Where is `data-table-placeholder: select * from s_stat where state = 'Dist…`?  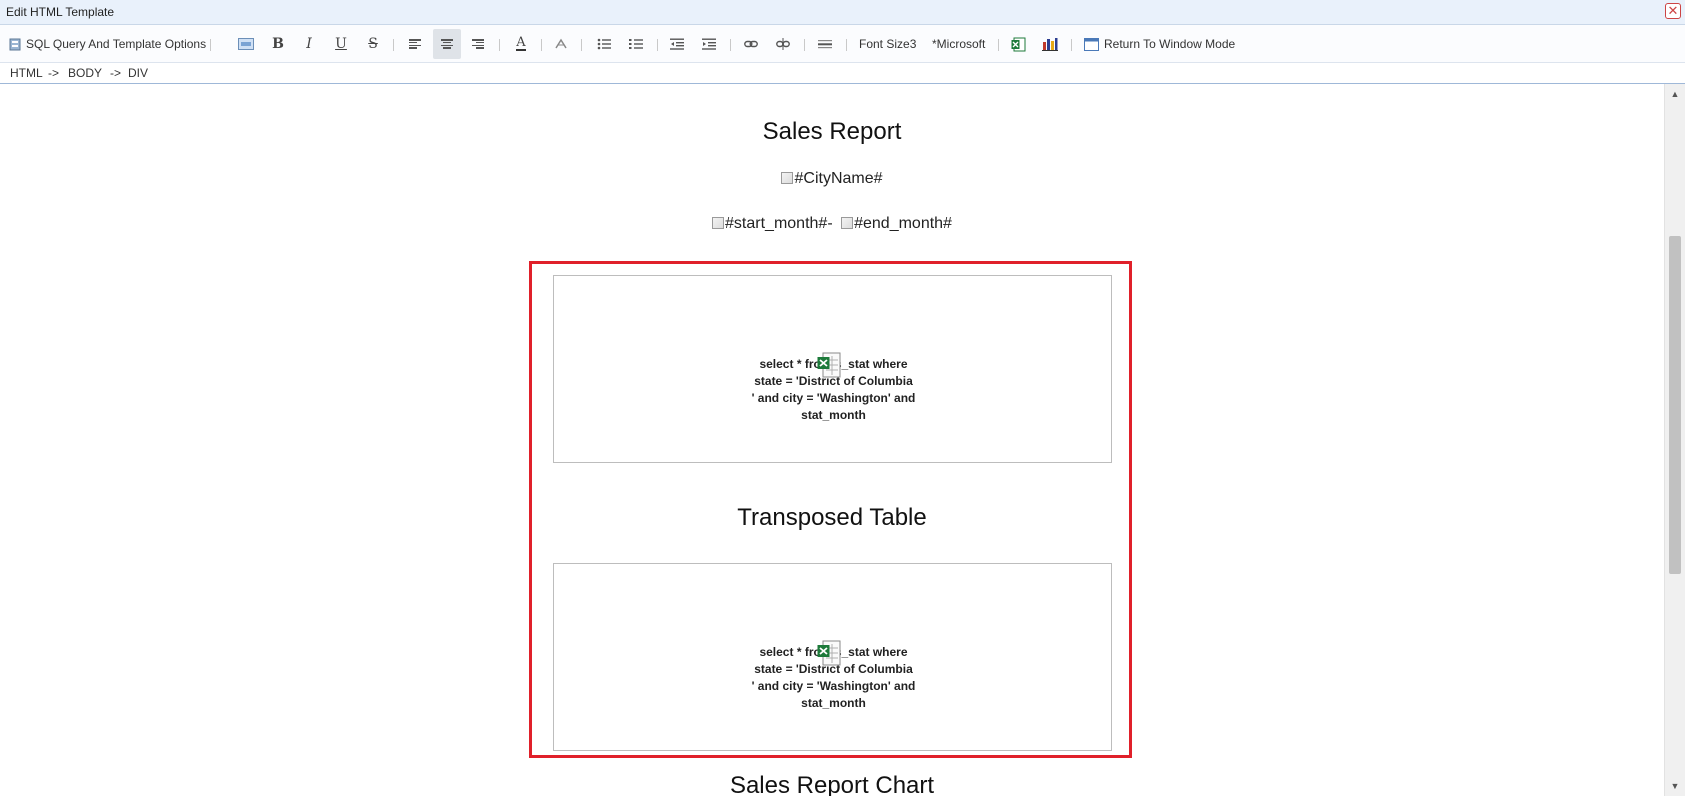
data-table-placeholder: select * from s_stat where state = 'Dist… is located at coordinates (832, 369).